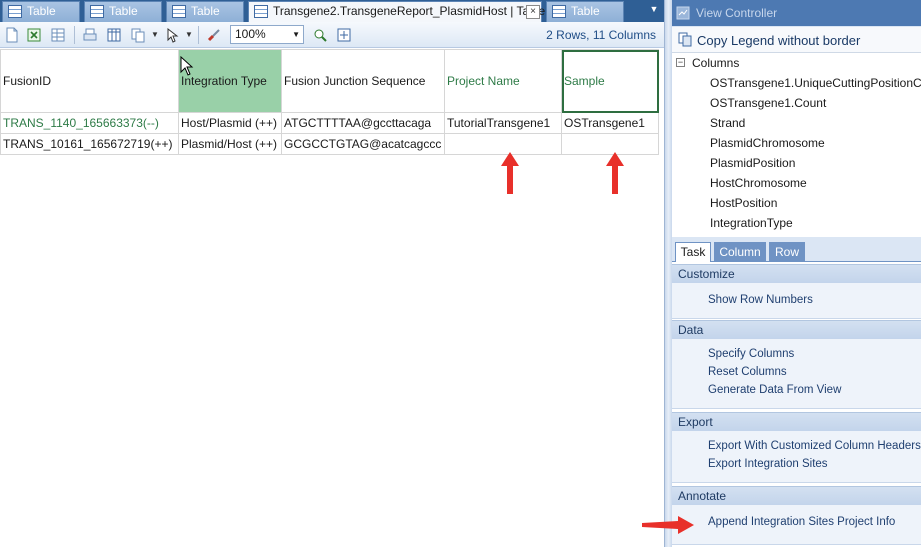  I want to click on task-specify-columns: Specify Columns, so click(796, 354).